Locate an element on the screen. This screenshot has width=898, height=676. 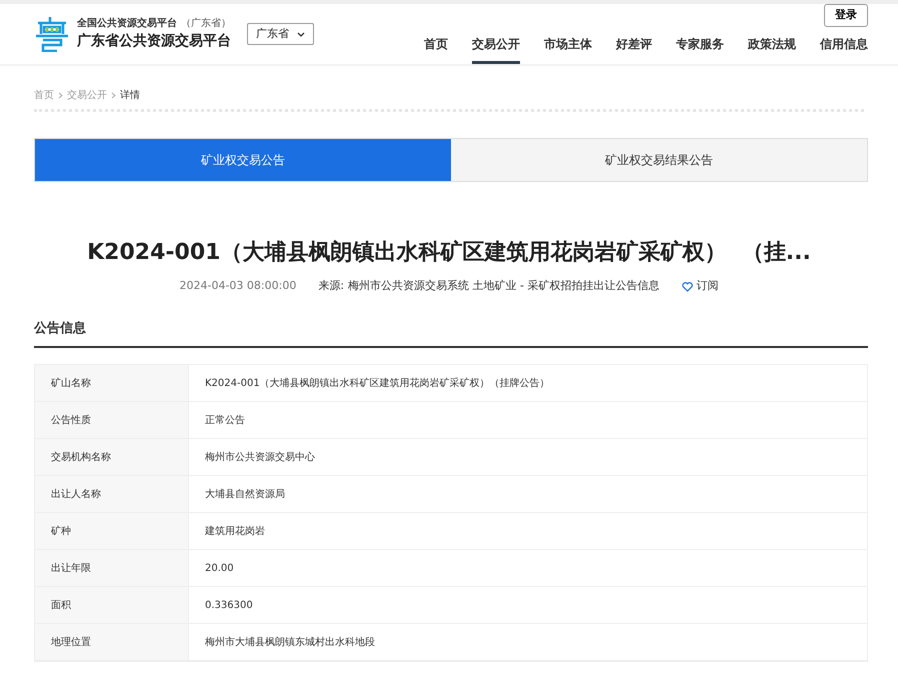
nav-link: 好差评 is located at coordinates (634, 47).